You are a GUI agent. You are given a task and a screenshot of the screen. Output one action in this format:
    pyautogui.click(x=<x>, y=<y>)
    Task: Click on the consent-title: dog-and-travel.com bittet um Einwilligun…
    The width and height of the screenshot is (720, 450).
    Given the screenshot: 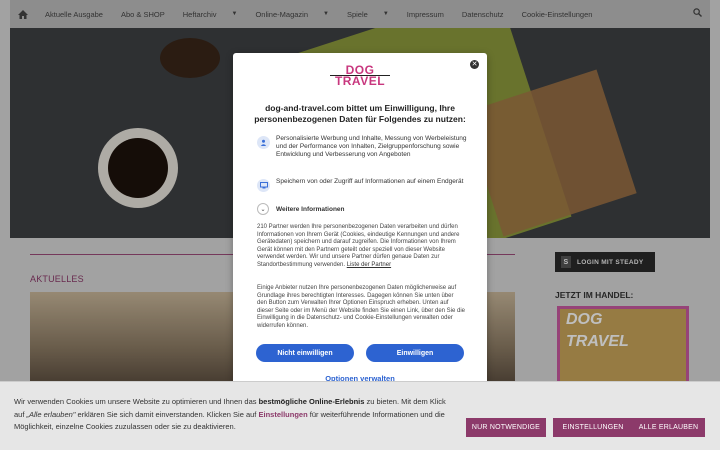 What is the action you would take?
    pyautogui.click(x=360, y=113)
    